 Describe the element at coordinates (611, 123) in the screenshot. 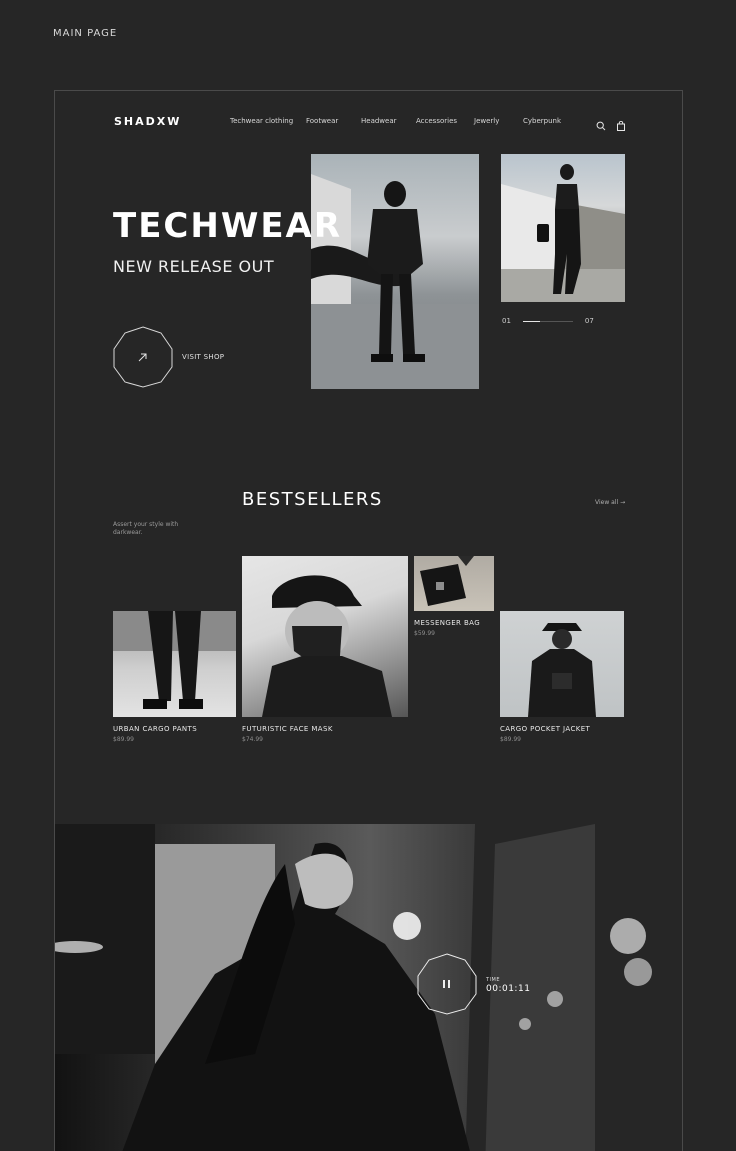

I see `header-actions` at that location.